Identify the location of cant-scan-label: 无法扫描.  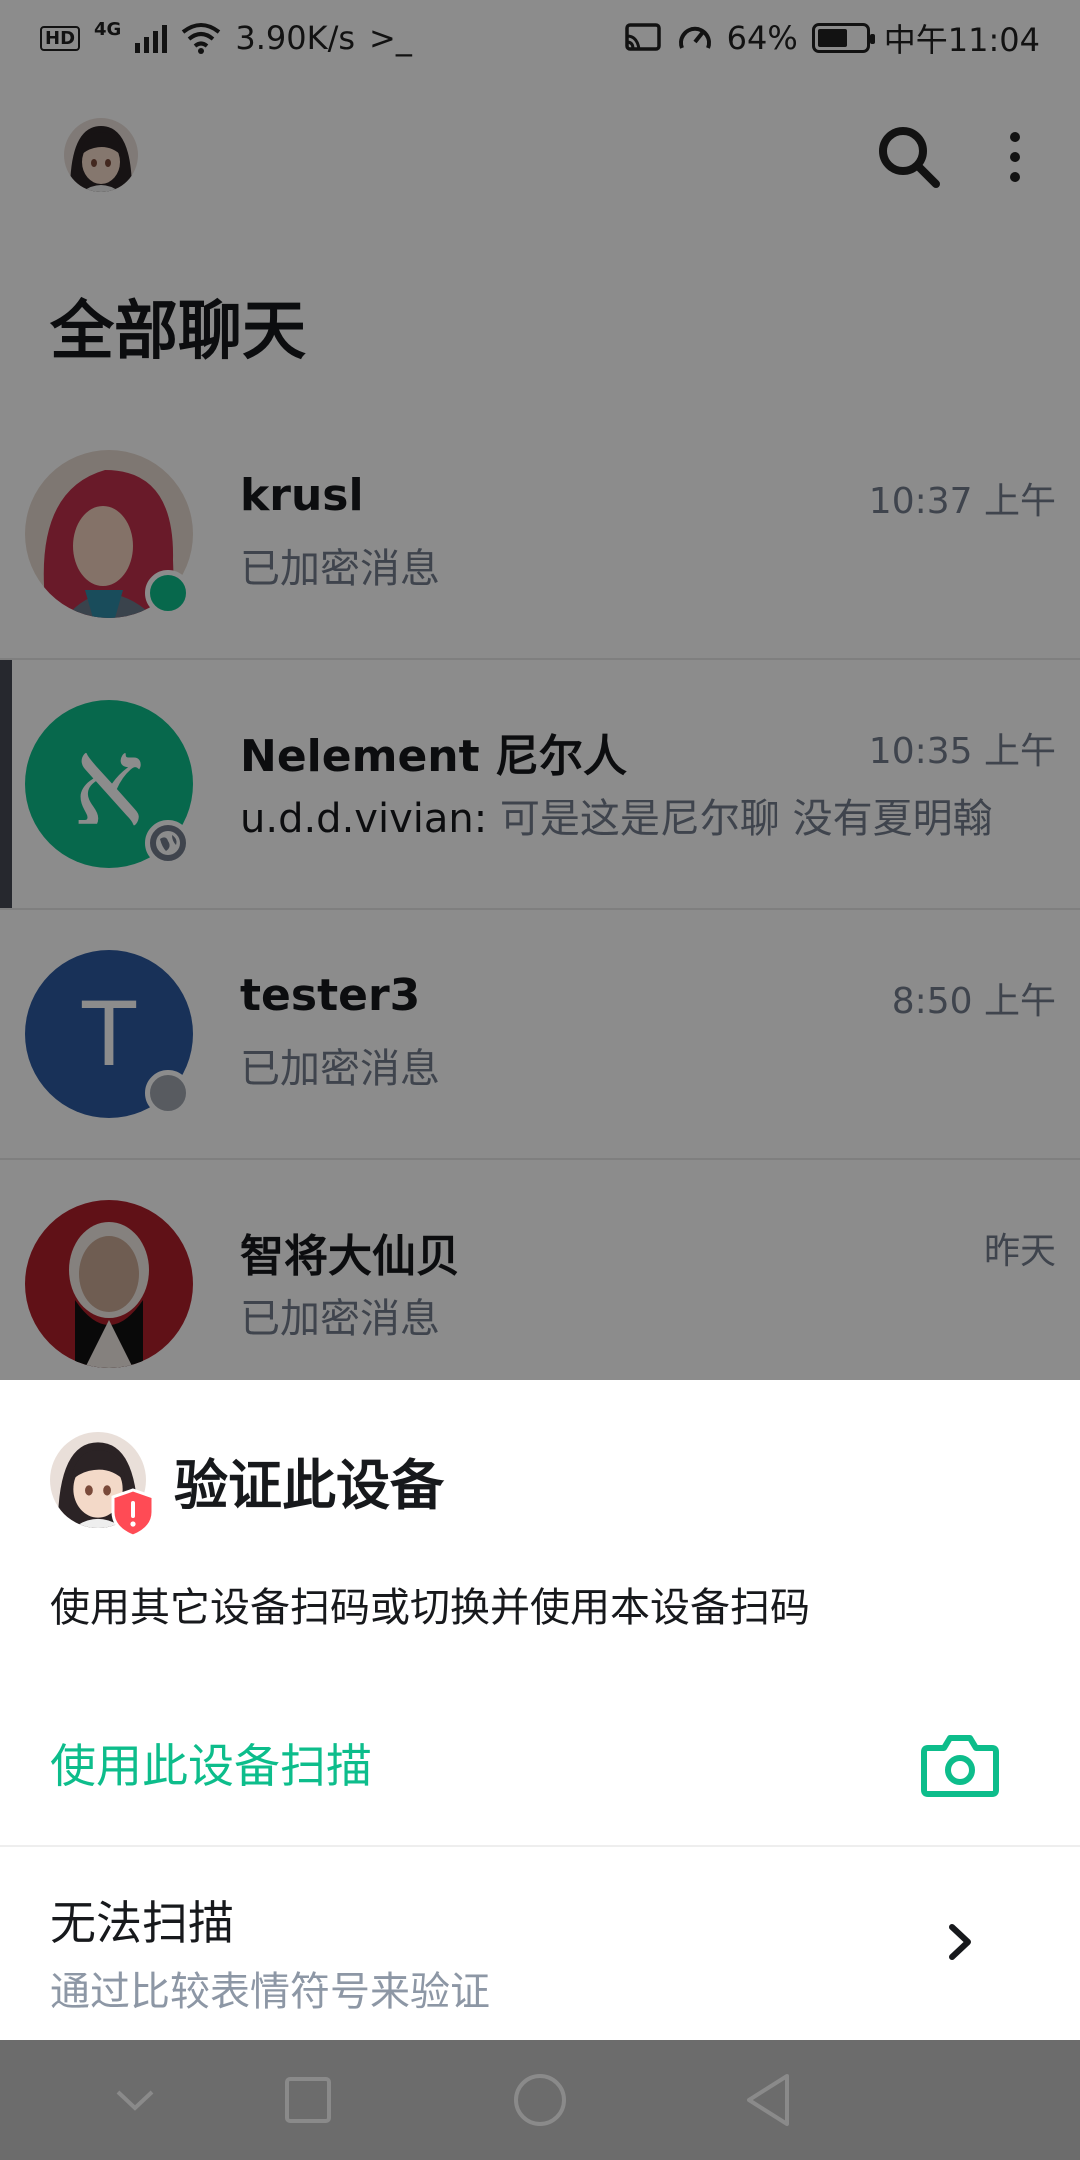
(142, 1923).